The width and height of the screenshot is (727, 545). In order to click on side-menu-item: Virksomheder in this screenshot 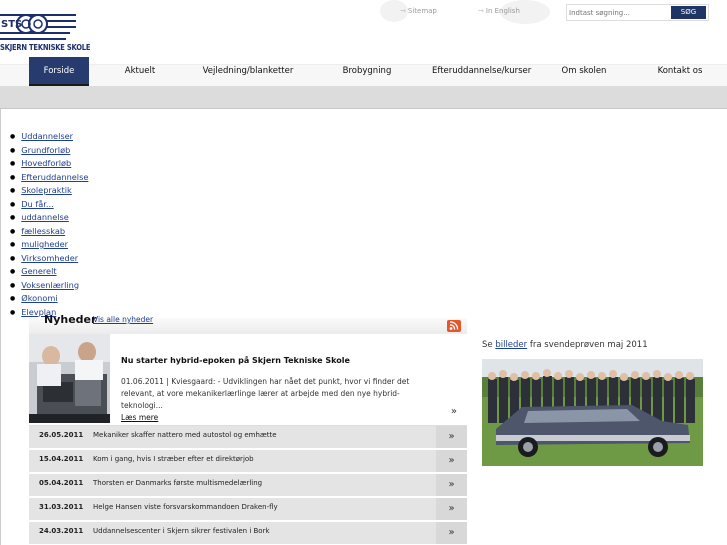, I will do `click(49, 259)`.